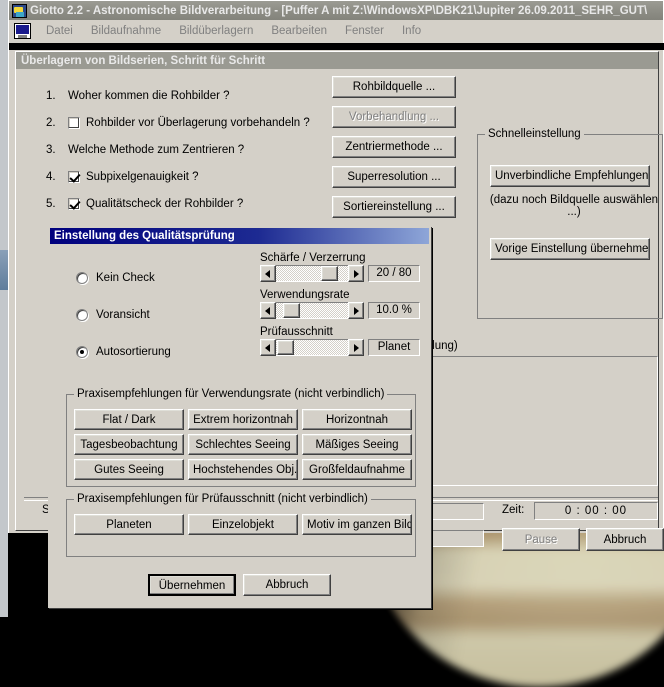 This screenshot has width=664, height=687. Describe the element at coordinates (570, 249) in the screenshot. I see `button-vorige-einstellung-uebernehmen: Vorige Einstellung übernehmen` at that location.